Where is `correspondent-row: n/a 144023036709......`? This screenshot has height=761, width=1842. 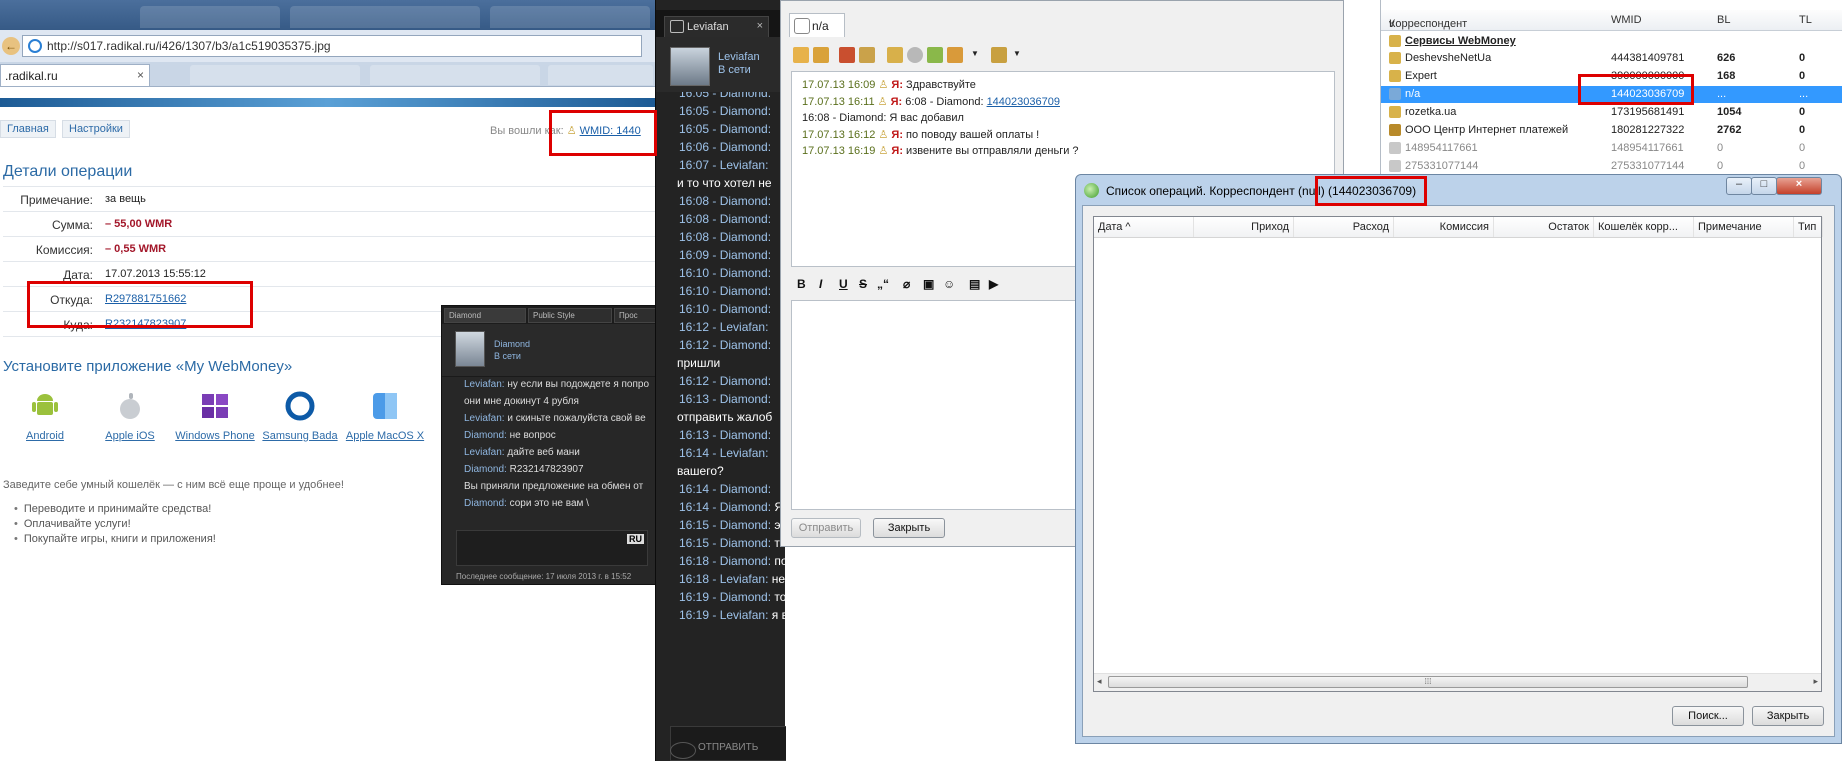
correspondent-row: n/a 144023036709...... is located at coordinates (1611, 94).